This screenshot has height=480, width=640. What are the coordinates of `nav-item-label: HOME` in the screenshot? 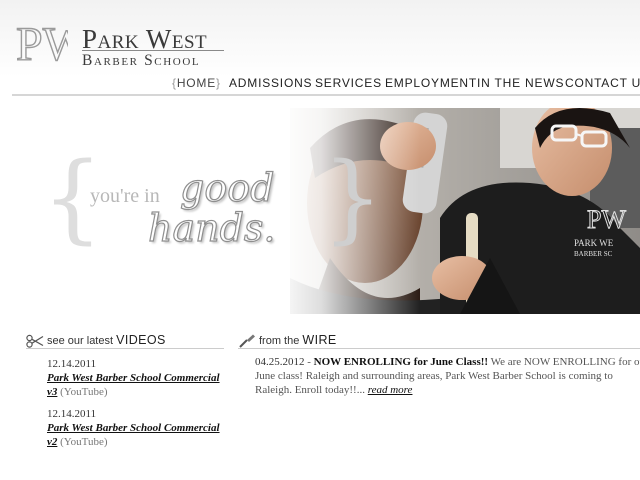 It's located at (196, 83).